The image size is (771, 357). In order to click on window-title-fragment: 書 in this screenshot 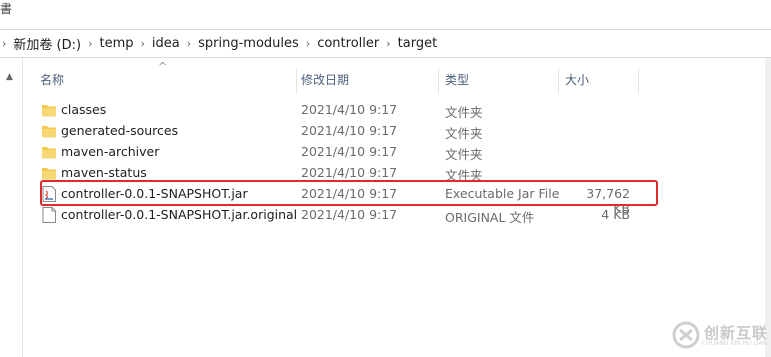, I will do `click(6, 9)`.